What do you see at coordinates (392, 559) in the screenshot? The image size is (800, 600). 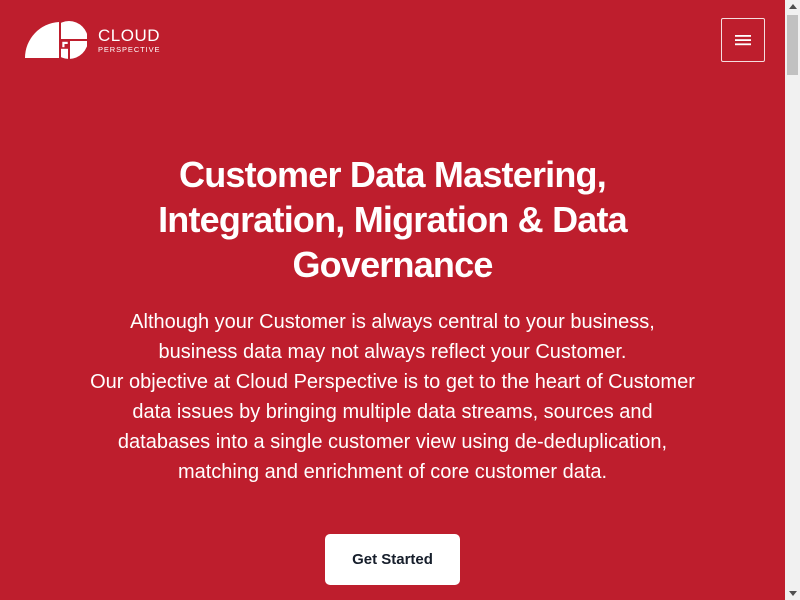 I see `get-started-button: Get Started` at bounding box center [392, 559].